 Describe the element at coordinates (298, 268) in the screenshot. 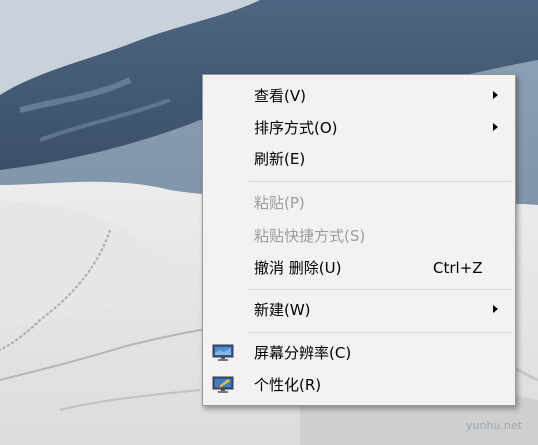

I see `menu-item-label: 撤消 删除(U)` at that location.